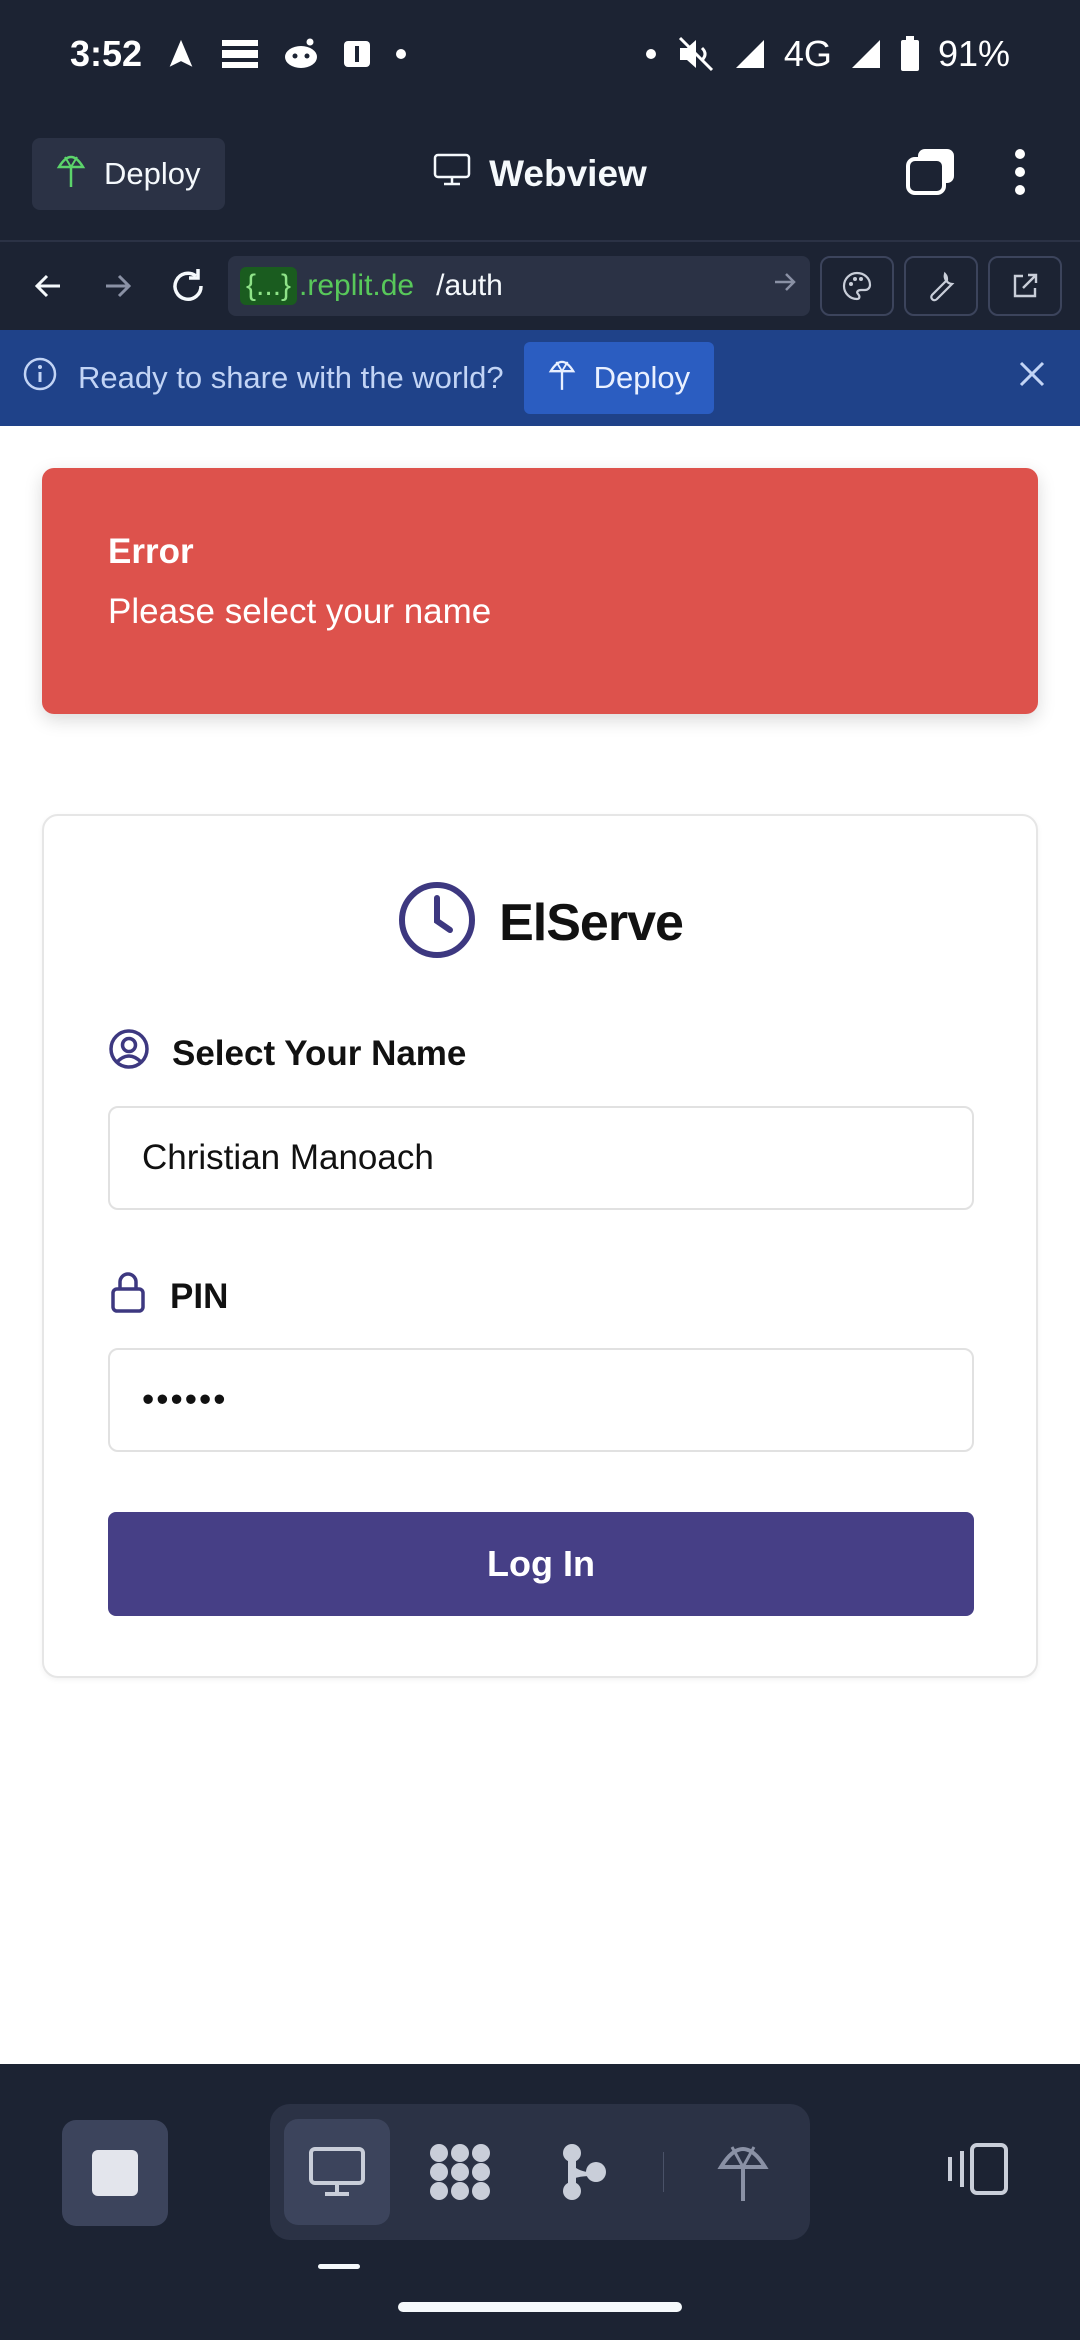  What do you see at coordinates (181, 54) in the screenshot?
I see `navigation-arrow-icon` at bounding box center [181, 54].